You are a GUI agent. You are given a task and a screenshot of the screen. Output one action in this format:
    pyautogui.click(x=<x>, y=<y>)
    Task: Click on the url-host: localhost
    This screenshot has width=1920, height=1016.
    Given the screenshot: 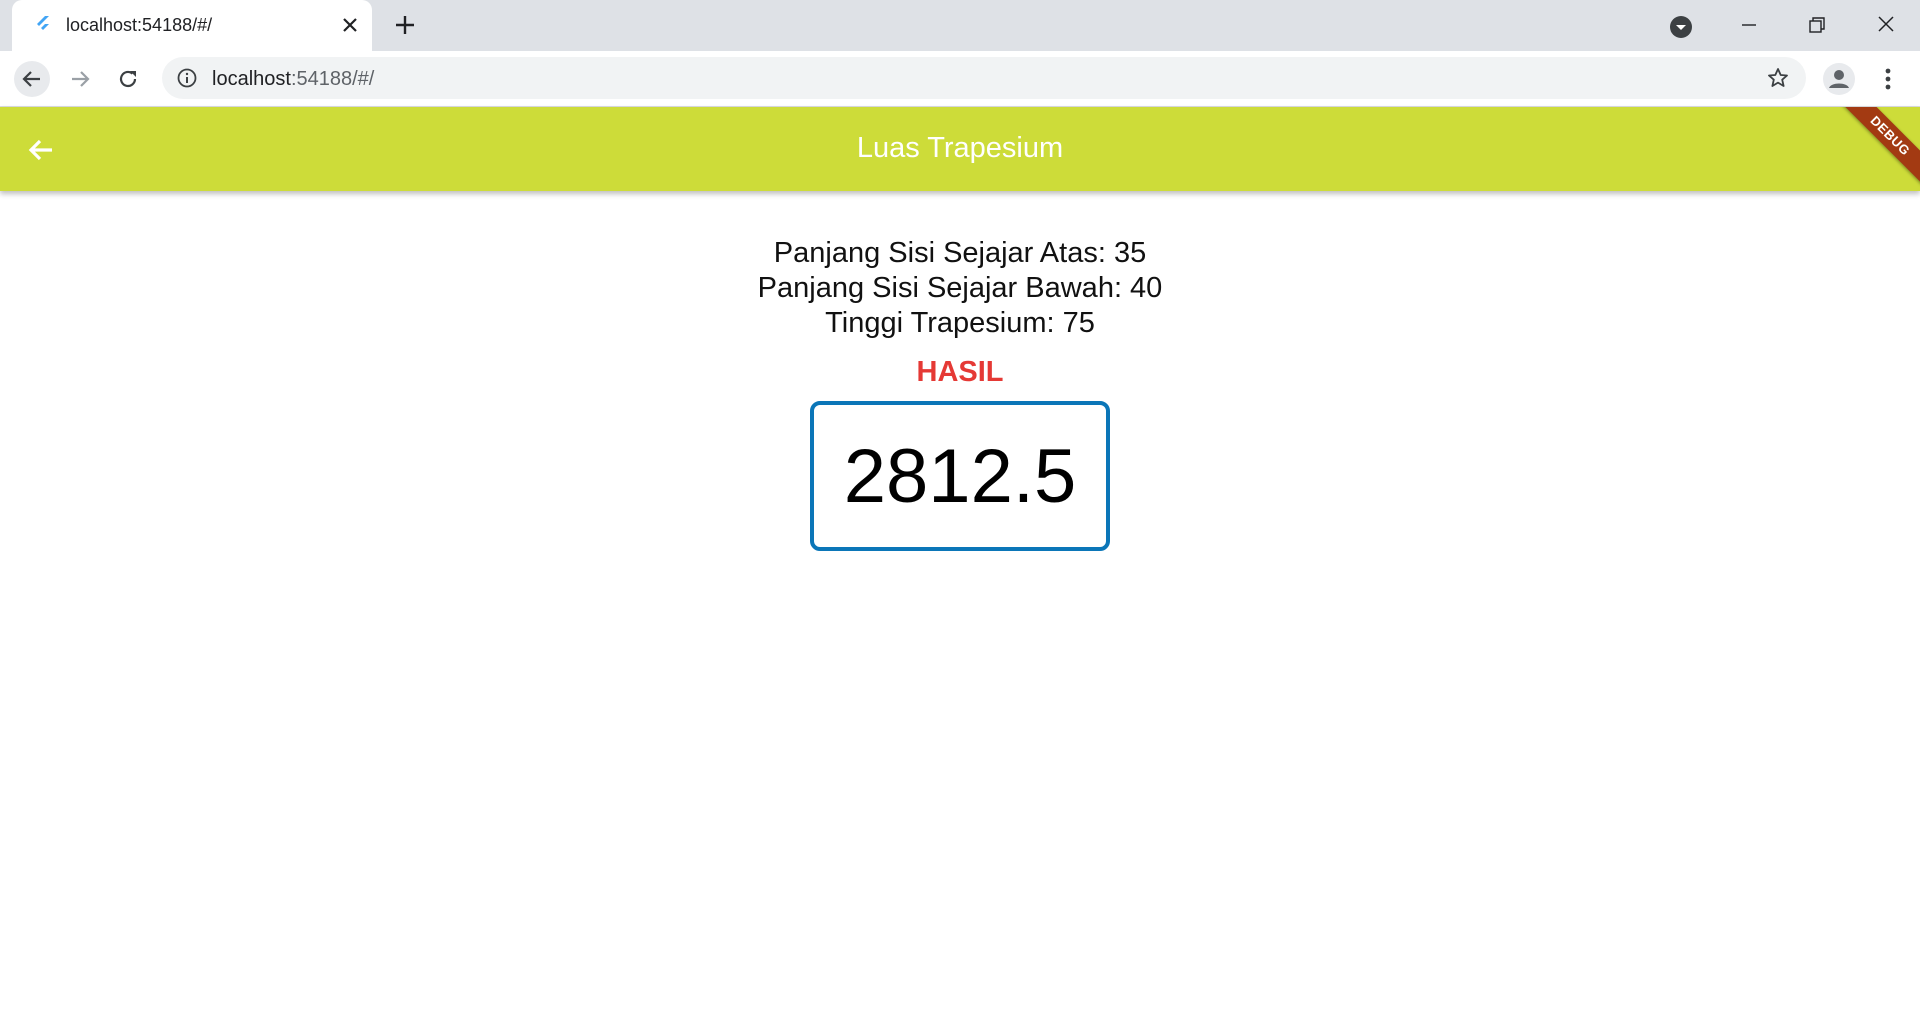 What is the action you would take?
    pyautogui.click(x=251, y=79)
    